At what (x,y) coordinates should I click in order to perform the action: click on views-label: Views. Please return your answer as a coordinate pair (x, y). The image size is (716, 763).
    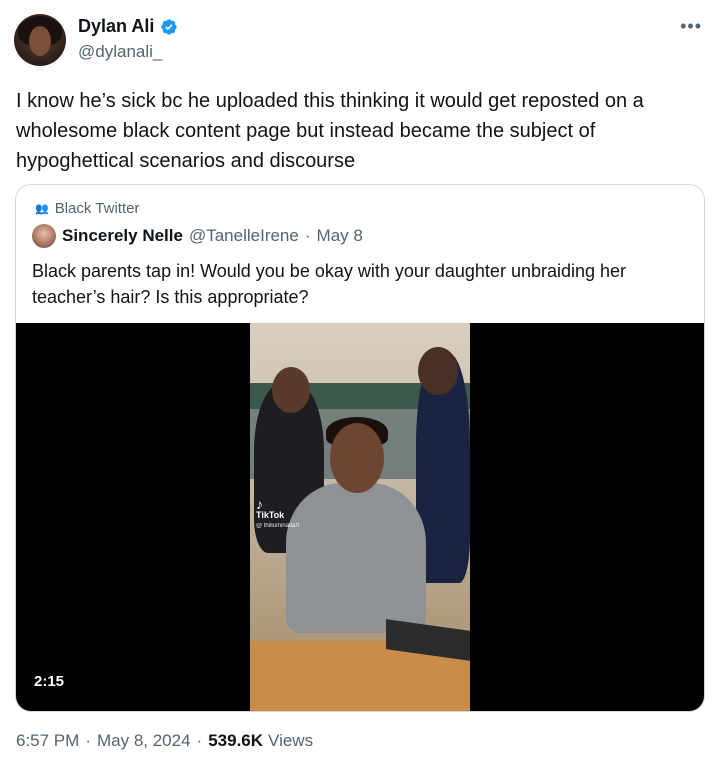
    Looking at the image, I should click on (291, 740).